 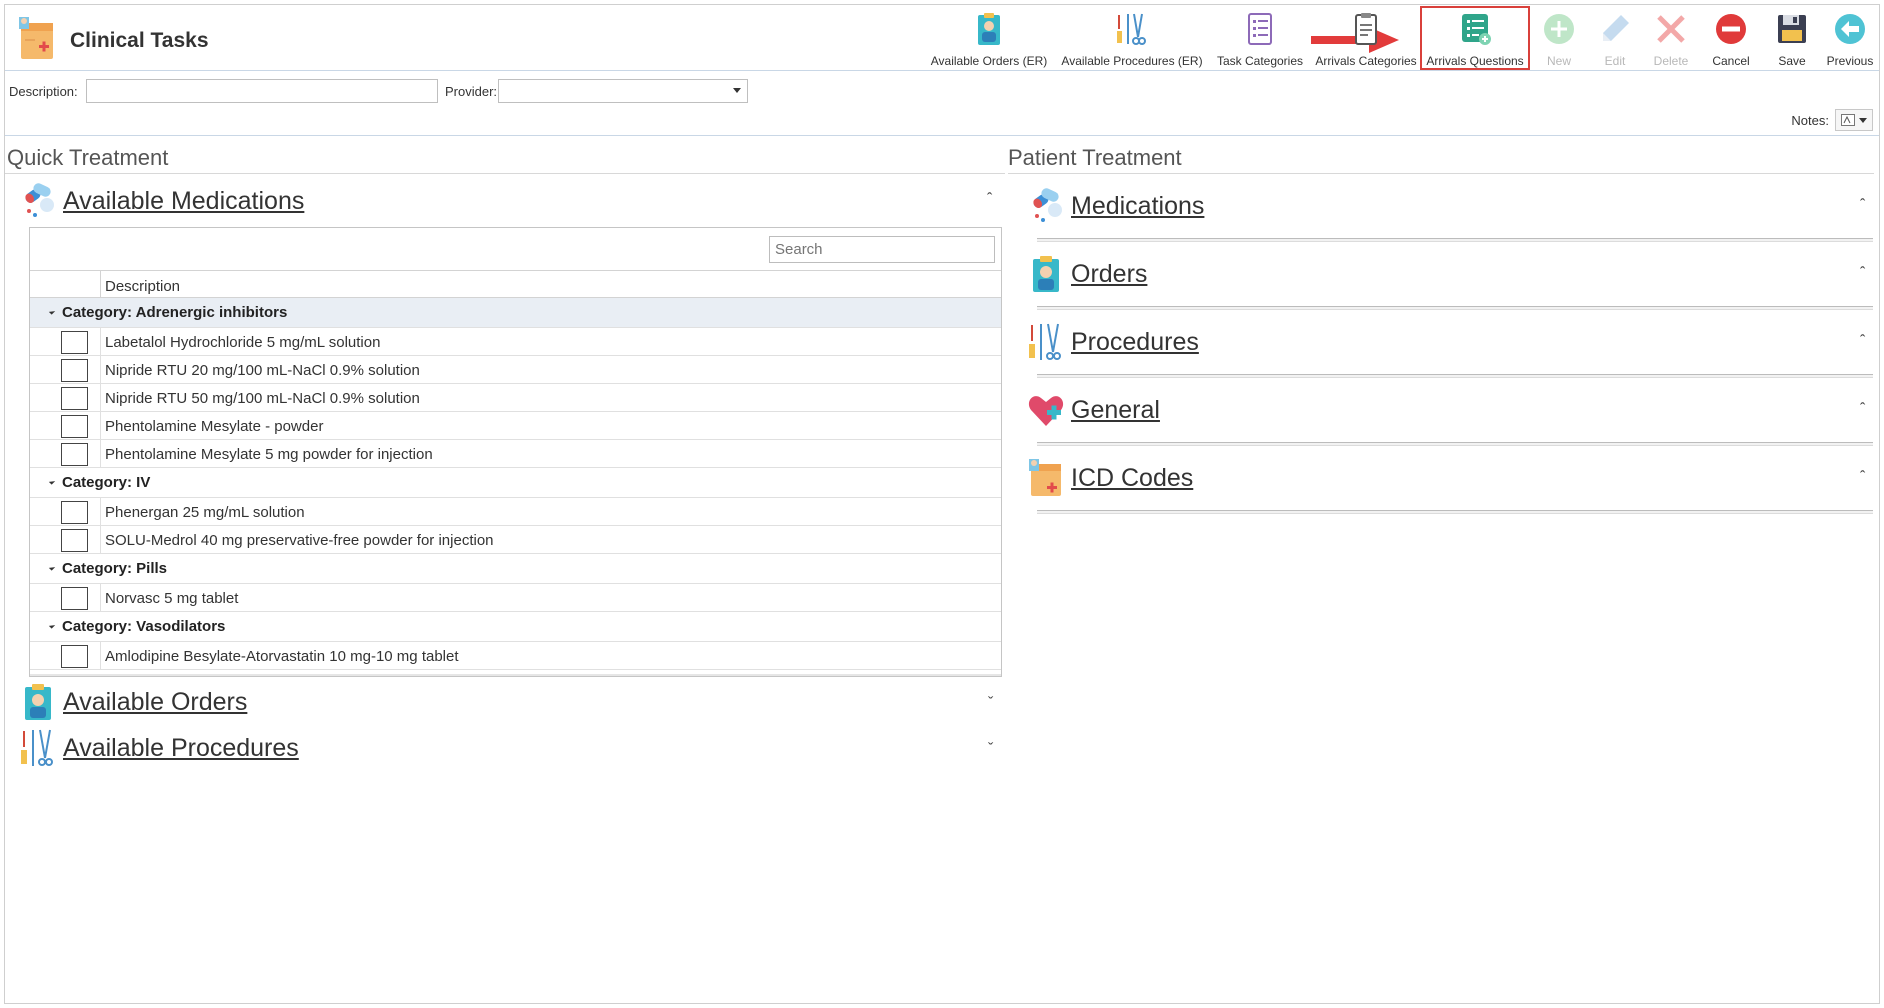 I want to click on cancel-button: Cancel, so click(x=1731, y=38).